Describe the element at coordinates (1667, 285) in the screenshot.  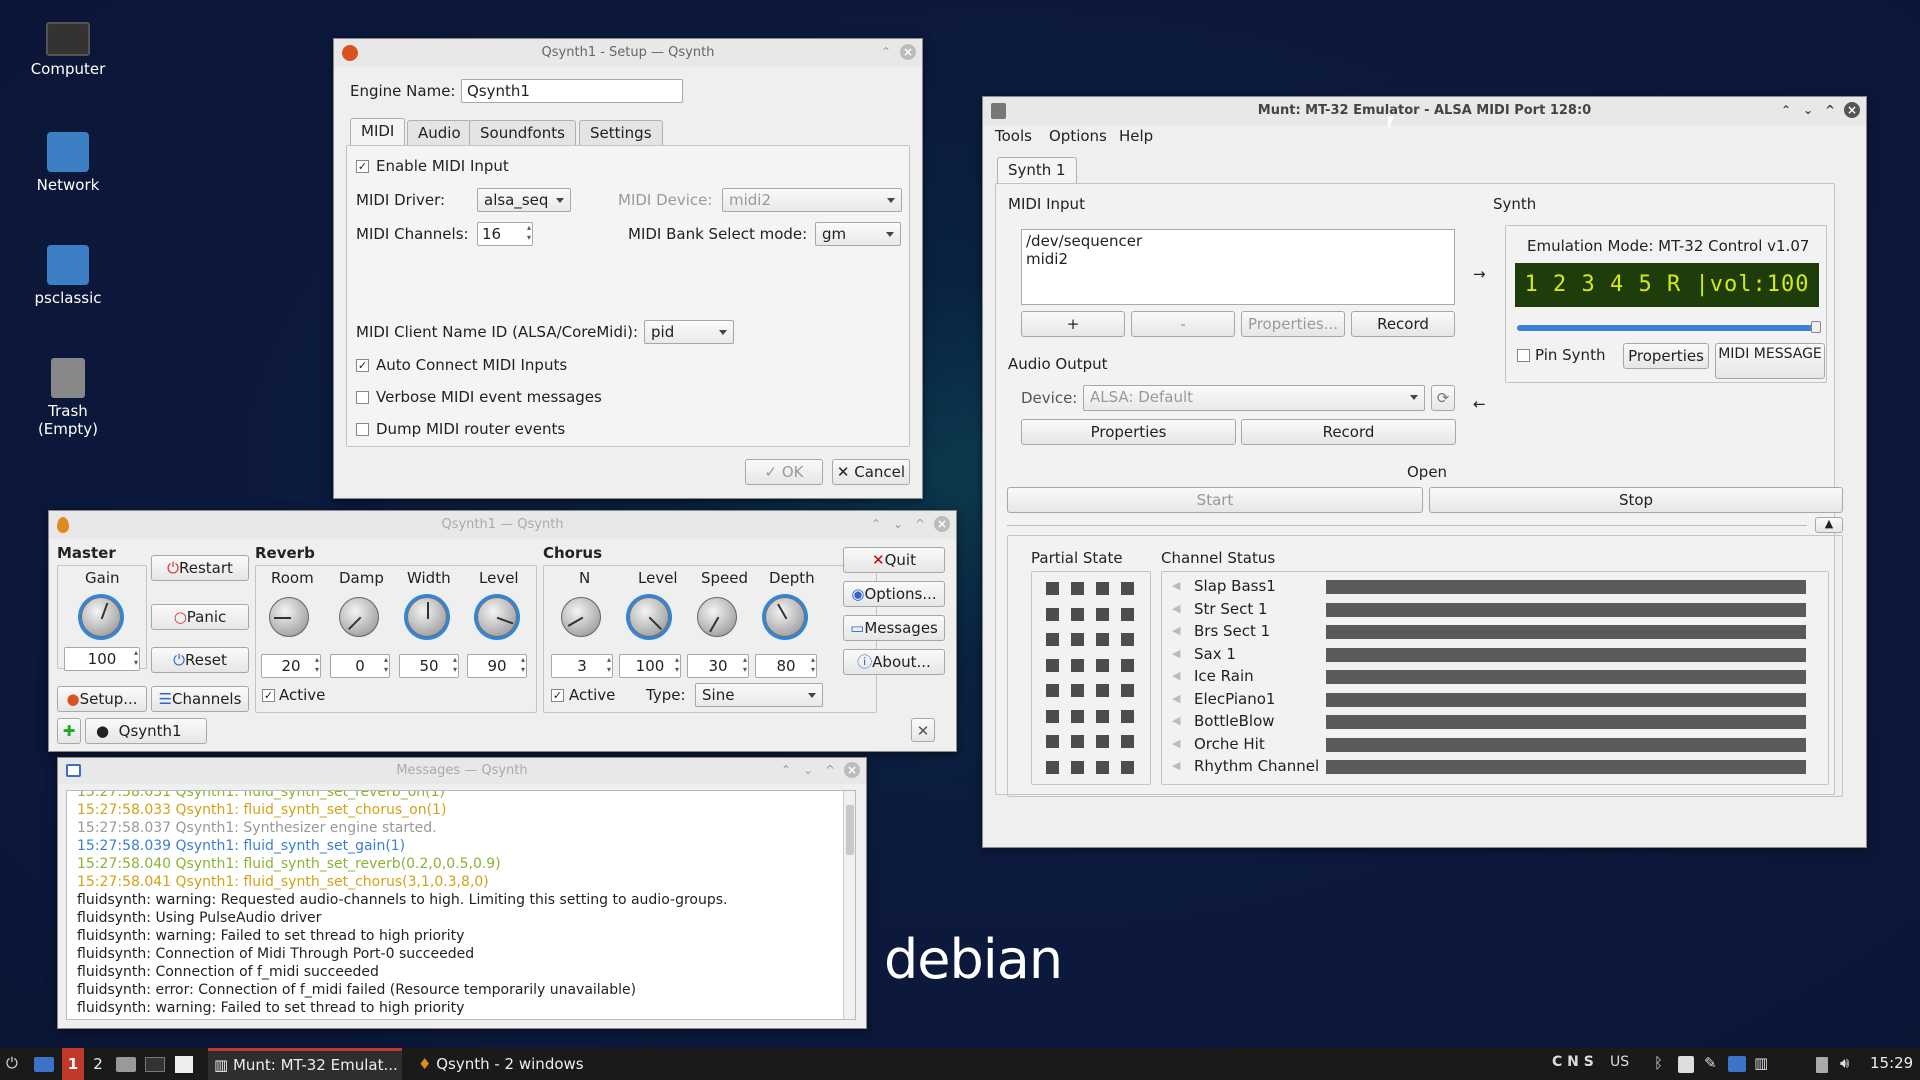
I see `lcd-display: 1 2 3 4 5 R |vol:100` at that location.